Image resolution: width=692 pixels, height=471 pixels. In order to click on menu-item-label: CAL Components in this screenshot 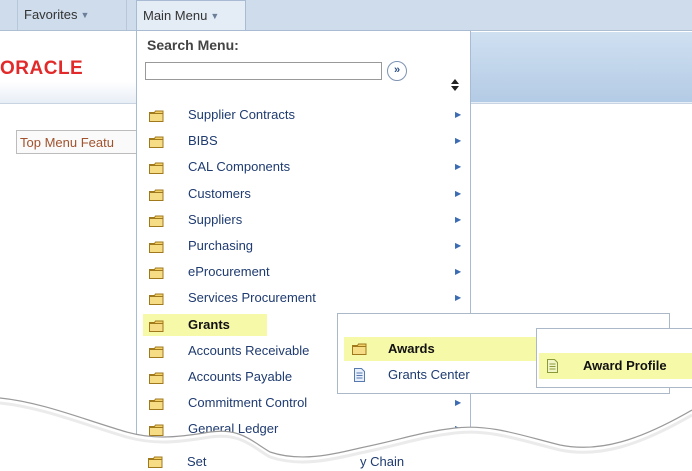, I will do `click(239, 167)`.